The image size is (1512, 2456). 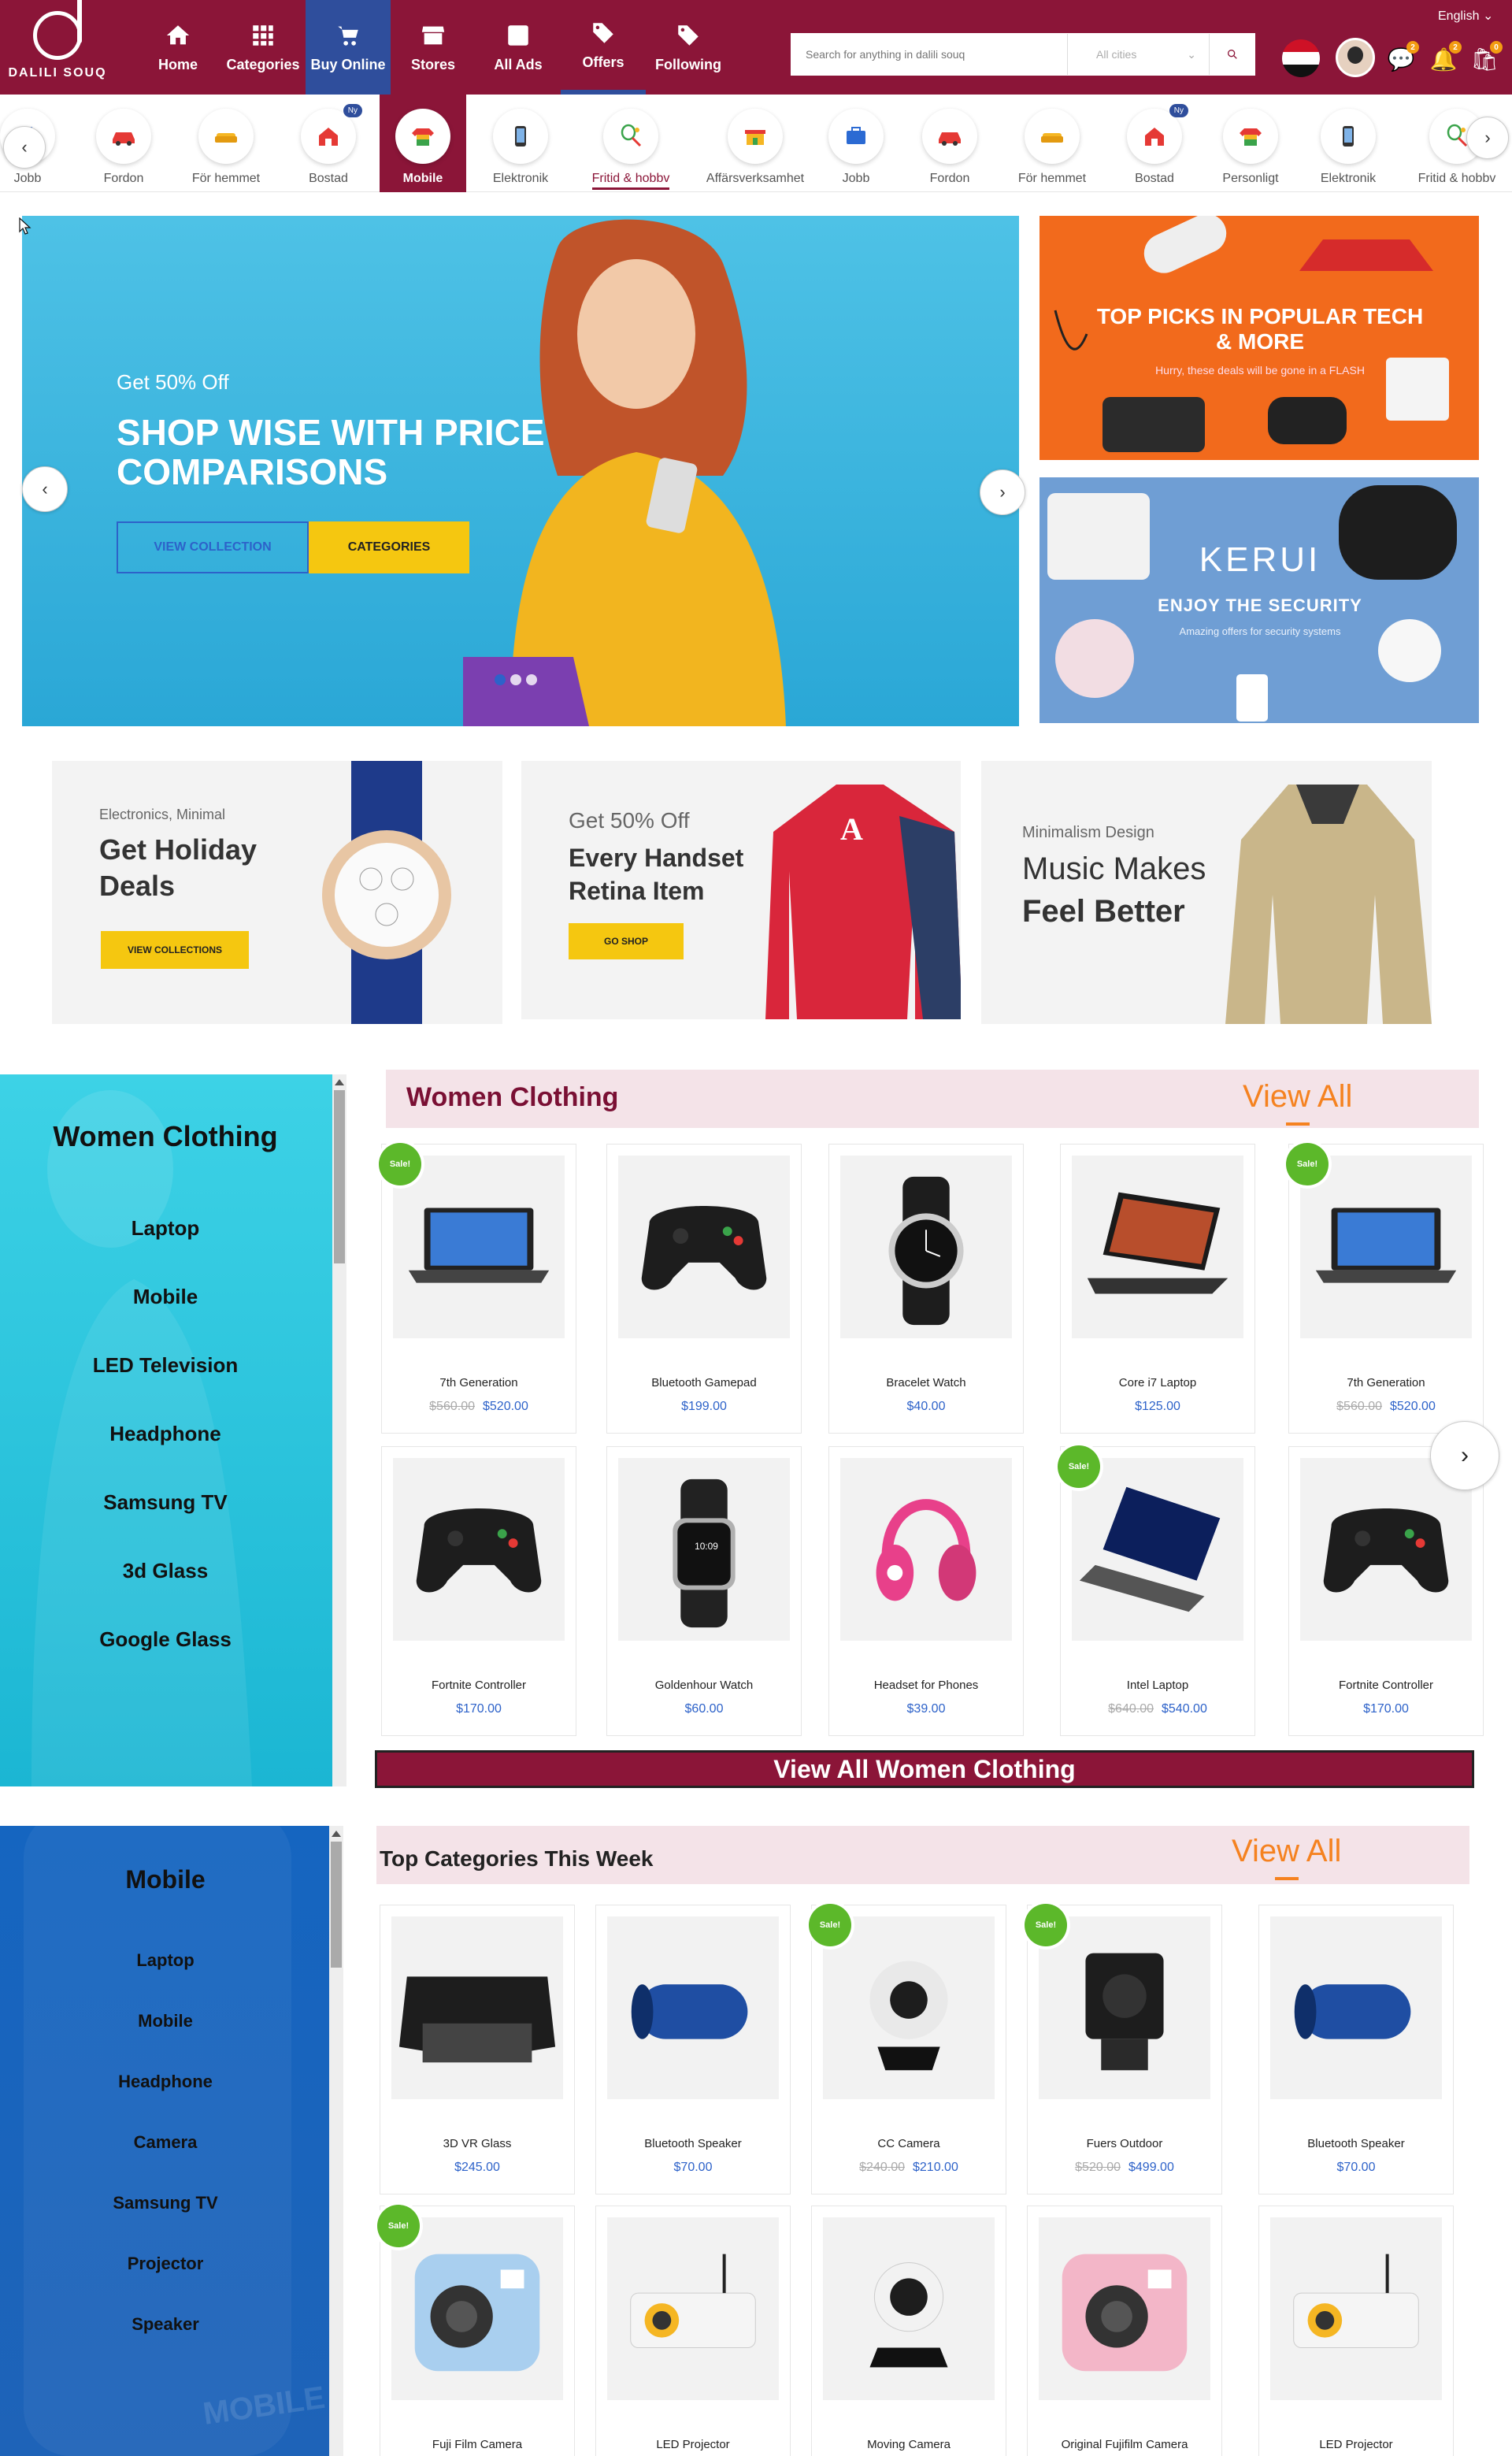 I want to click on categories-button: CATEGORIES, so click(x=389, y=547).